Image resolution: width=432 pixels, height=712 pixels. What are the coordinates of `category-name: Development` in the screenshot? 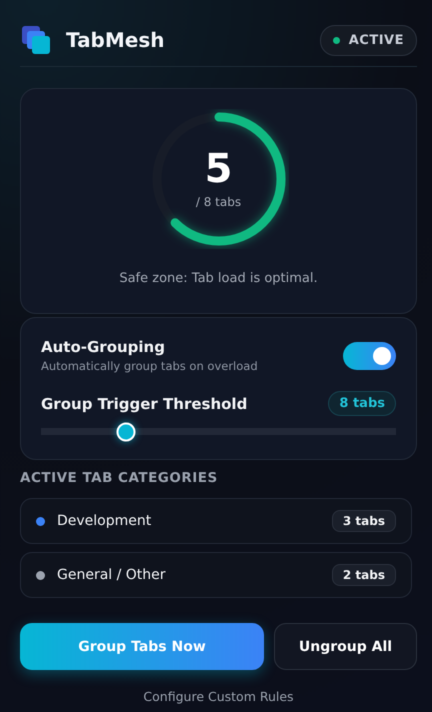 It's located at (104, 521).